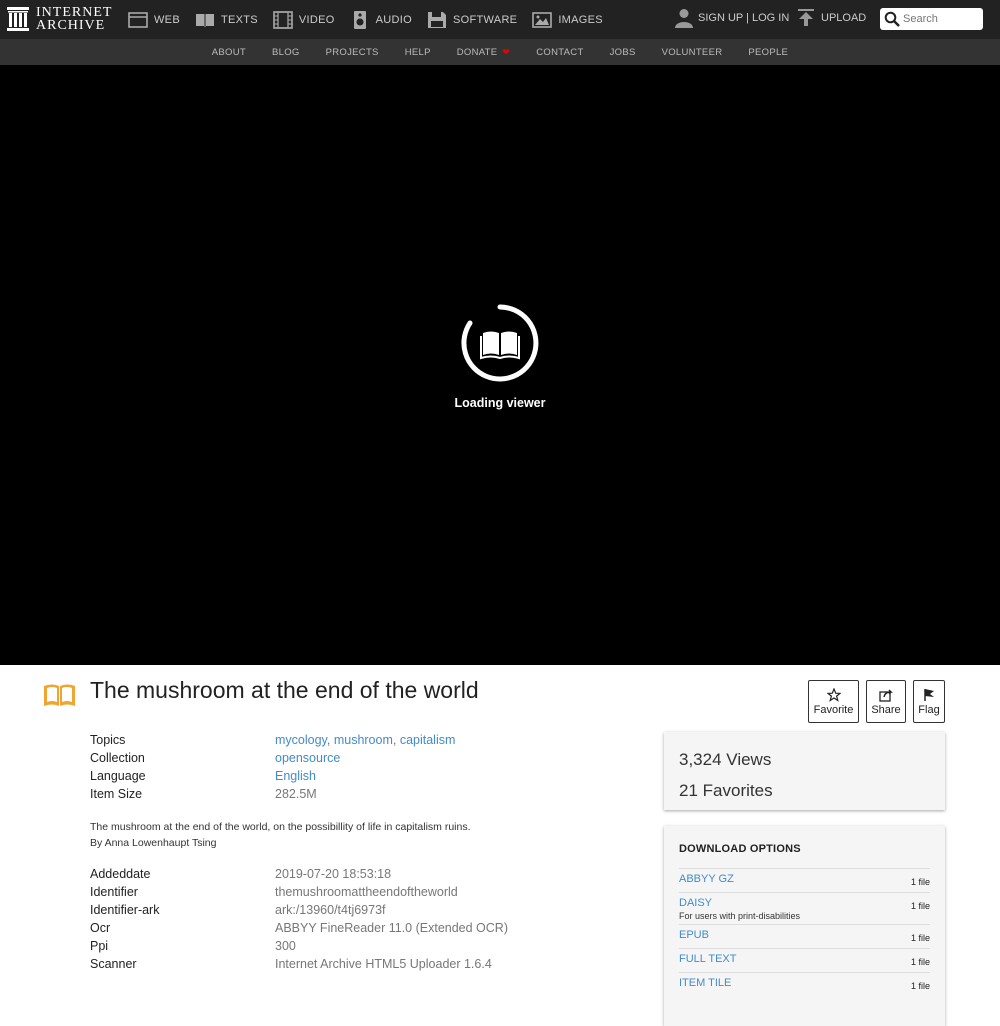 Image resolution: width=1000 pixels, height=1026 pixels. What do you see at coordinates (684, 18) in the screenshot?
I see `user-icon` at bounding box center [684, 18].